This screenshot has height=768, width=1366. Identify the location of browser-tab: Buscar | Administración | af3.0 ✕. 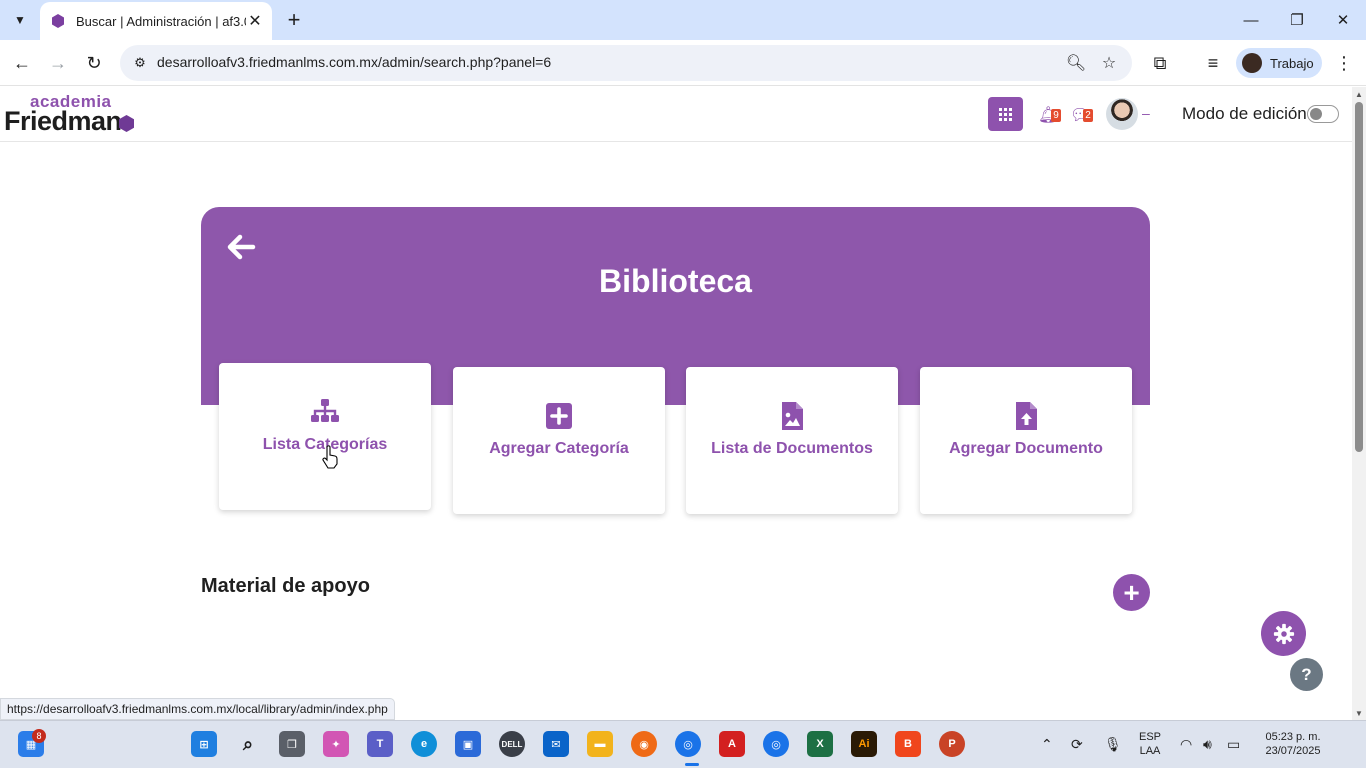
(156, 21).